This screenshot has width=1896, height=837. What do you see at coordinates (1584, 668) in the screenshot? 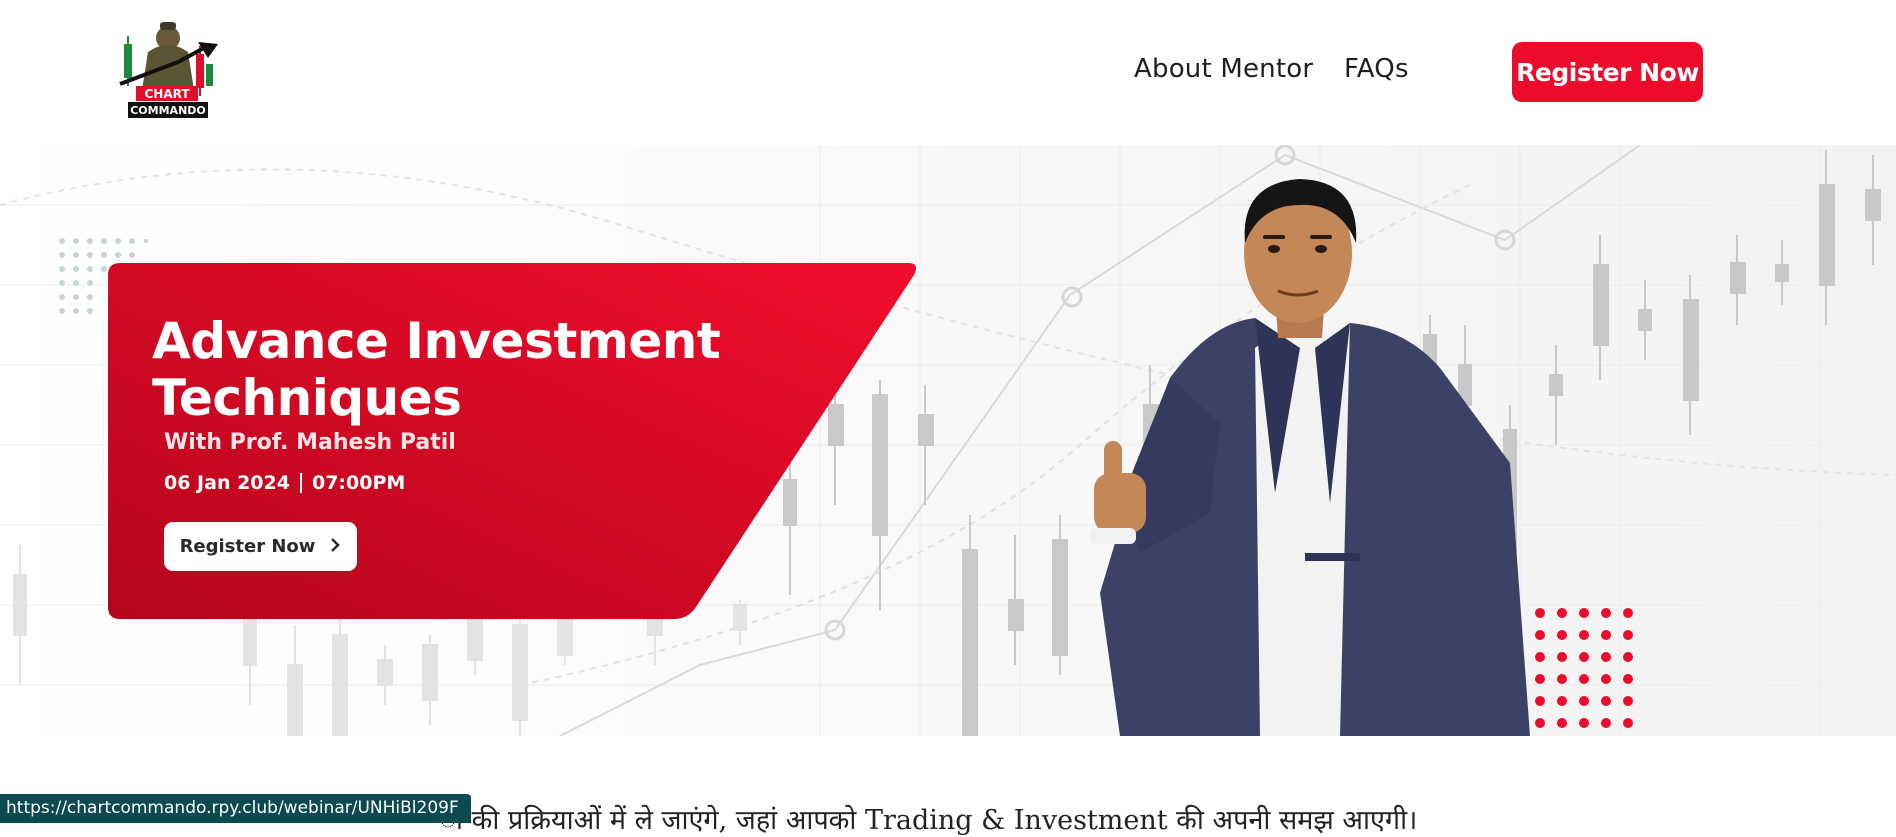
I see `decorative-red-dot-grid` at bounding box center [1584, 668].